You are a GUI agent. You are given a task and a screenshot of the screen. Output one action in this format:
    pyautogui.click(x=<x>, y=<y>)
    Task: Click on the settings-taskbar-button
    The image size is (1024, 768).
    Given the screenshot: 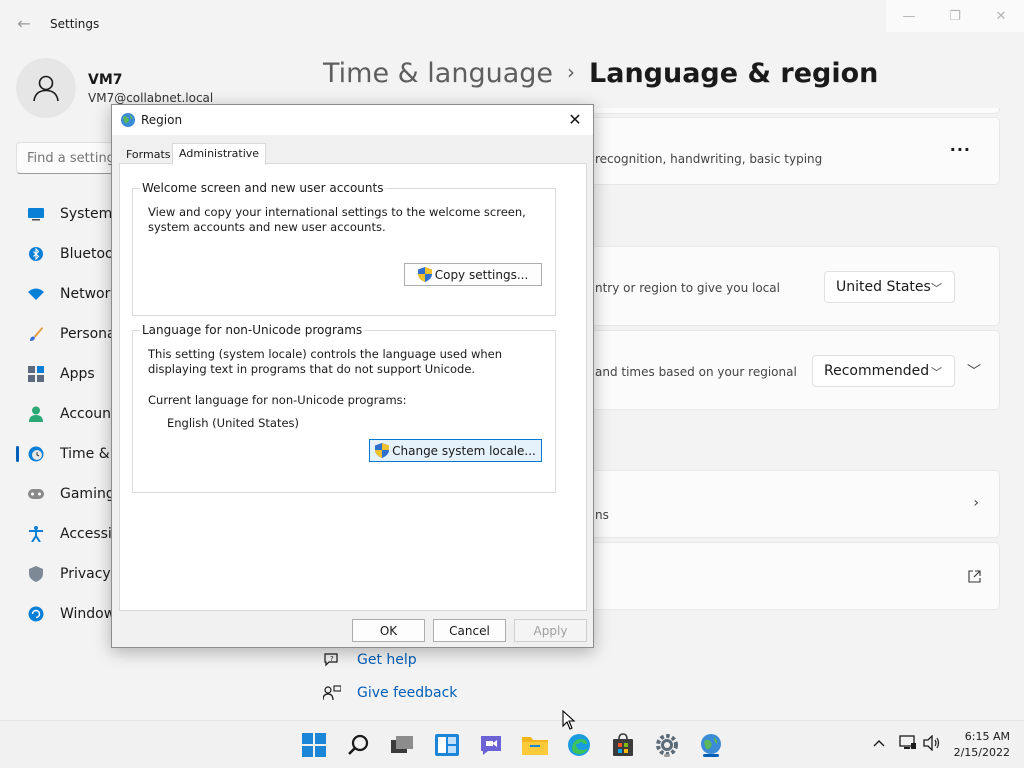 What is the action you would take?
    pyautogui.click(x=667, y=745)
    